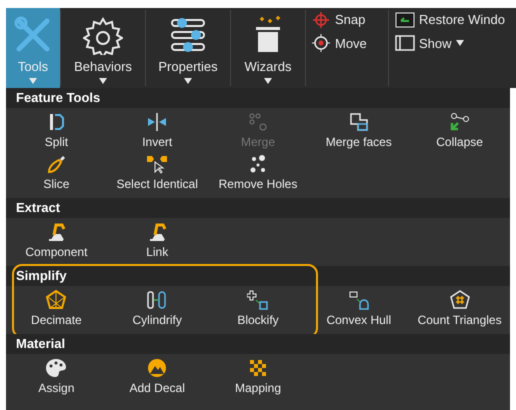 This screenshot has width=516, height=410. I want to click on ribbon-button: Behaviors, so click(103, 48).